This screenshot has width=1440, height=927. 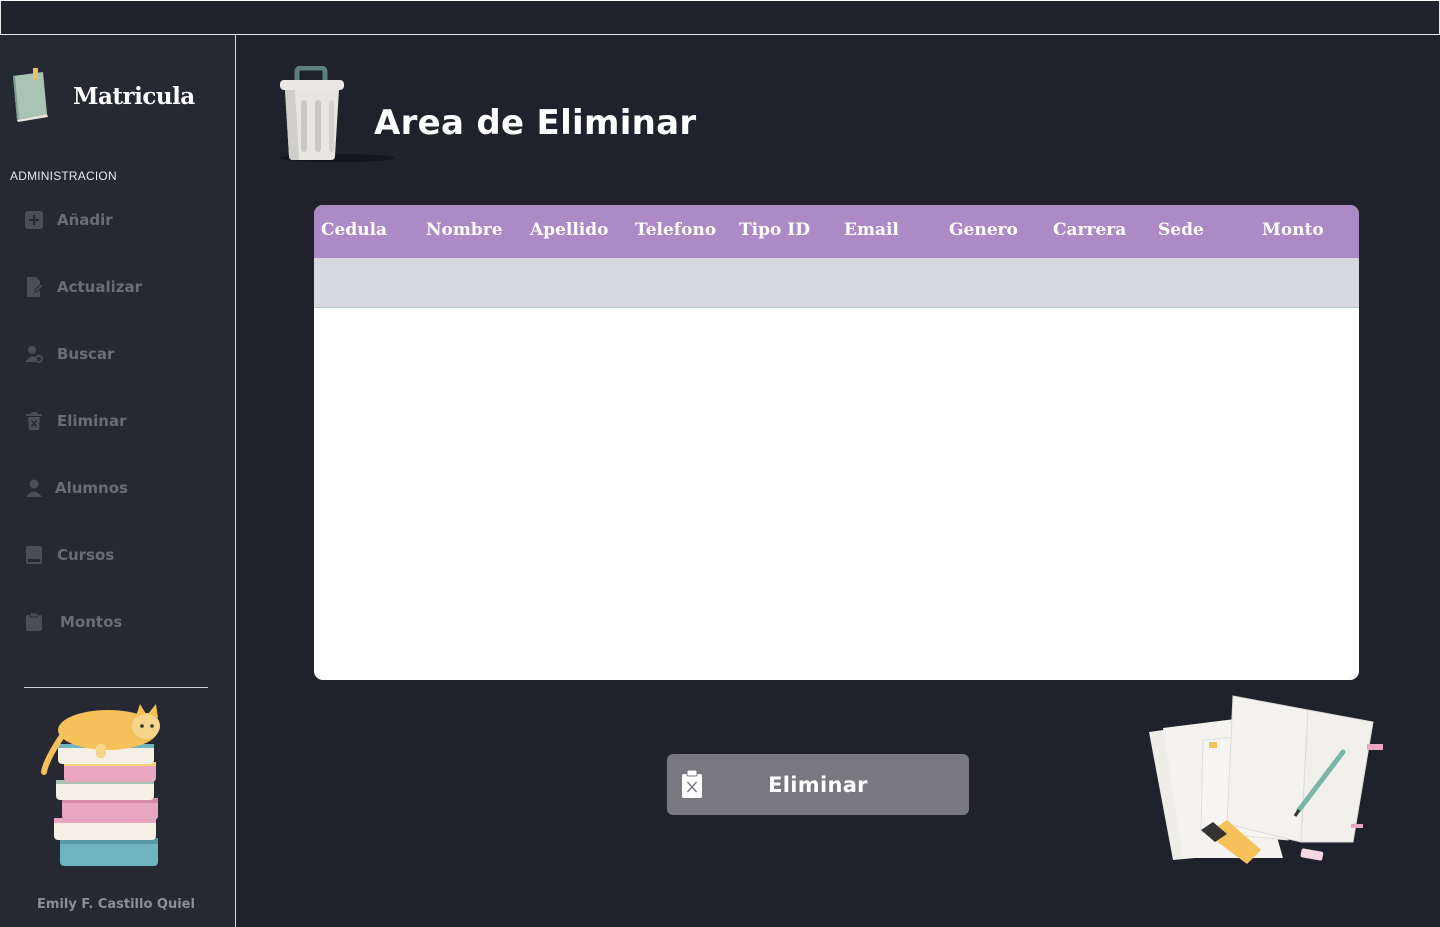 I want to click on nav-item-eliminar: Eliminar, so click(x=124, y=421).